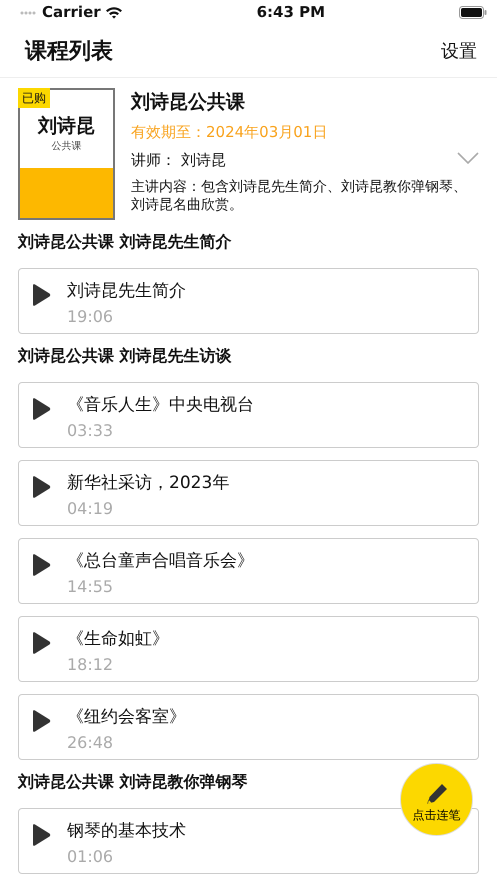 This screenshot has width=497, height=883. I want to click on section-title: 刘诗昆公共课 刘诗昆先生访谈, so click(125, 355).